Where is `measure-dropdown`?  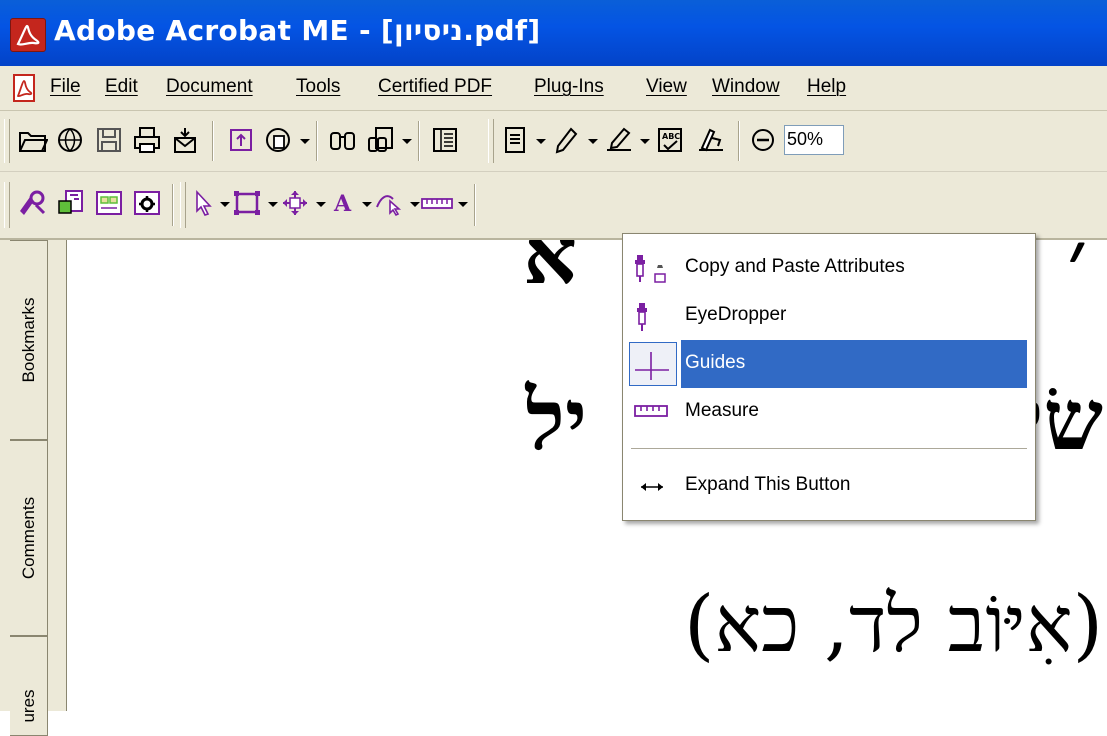
measure-dropdown is located at coordinates (463, 204).